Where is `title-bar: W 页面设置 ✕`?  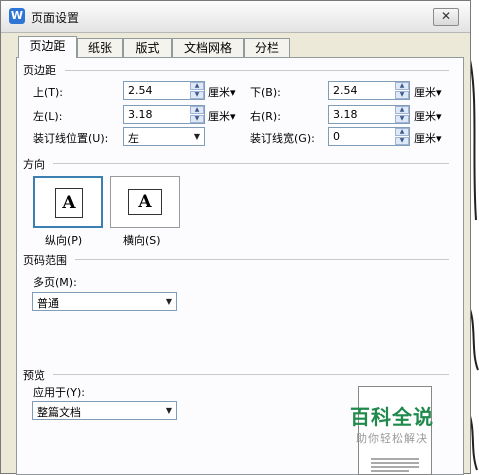
title-bar: W 页面设置 ✕ is located at coordinates (235, 17).